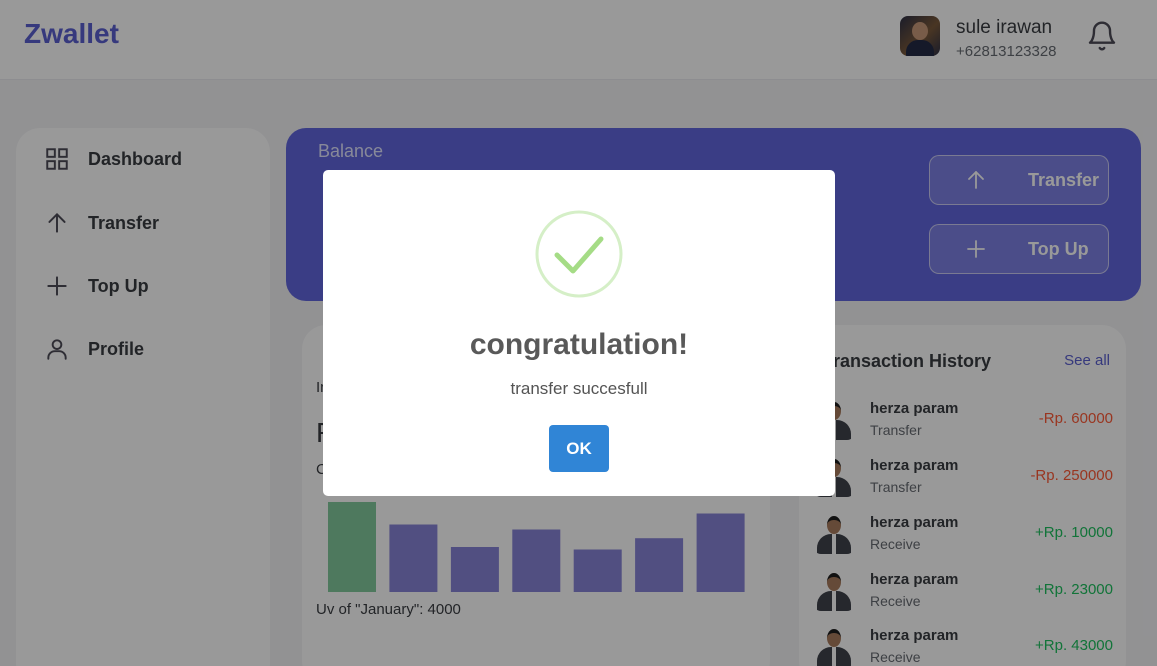 The width and height of the screenshot is (1157, 666). I want to click on ok-button: OK, so click(579, 448).